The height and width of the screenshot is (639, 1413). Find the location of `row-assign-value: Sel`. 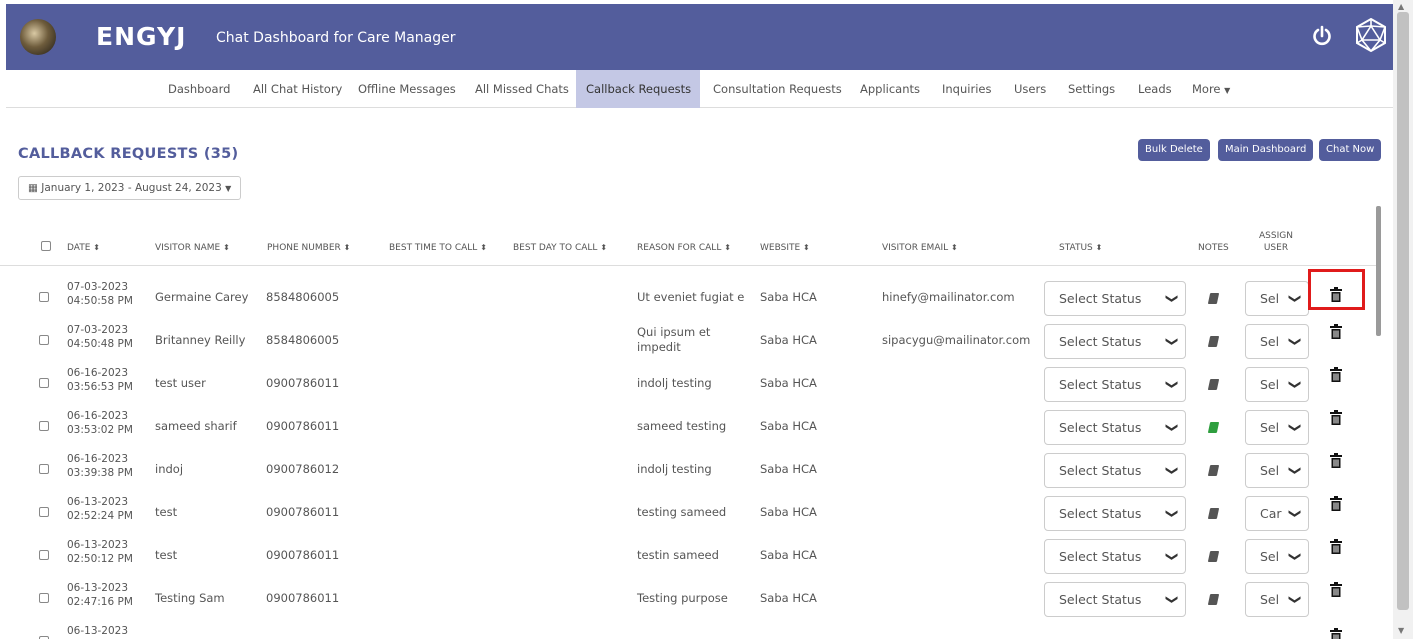

row-assign-value: Sel is located at coordinates (1270, 470).